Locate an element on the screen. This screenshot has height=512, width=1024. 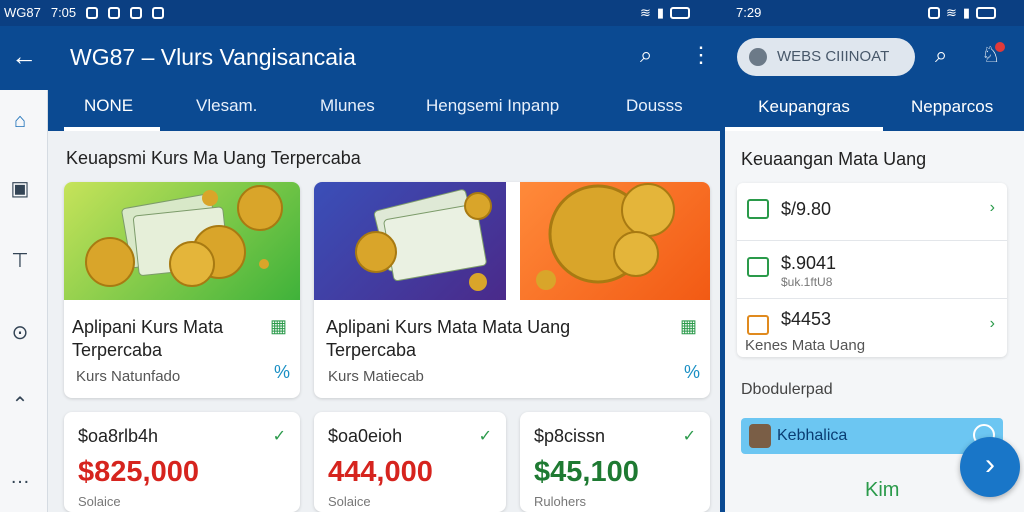
right-title: Keuaangan Mata Uang is located at coordinates (834, 159).